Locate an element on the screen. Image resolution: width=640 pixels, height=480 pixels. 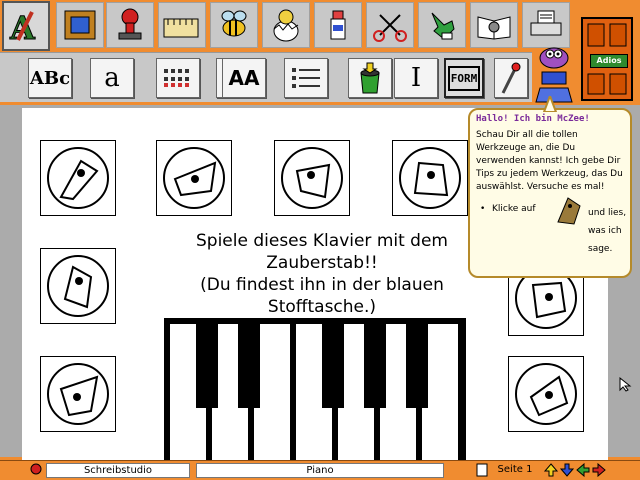
status-bar: Schreibstudio Piano Seite 1 is located at coordinates (320, 470).